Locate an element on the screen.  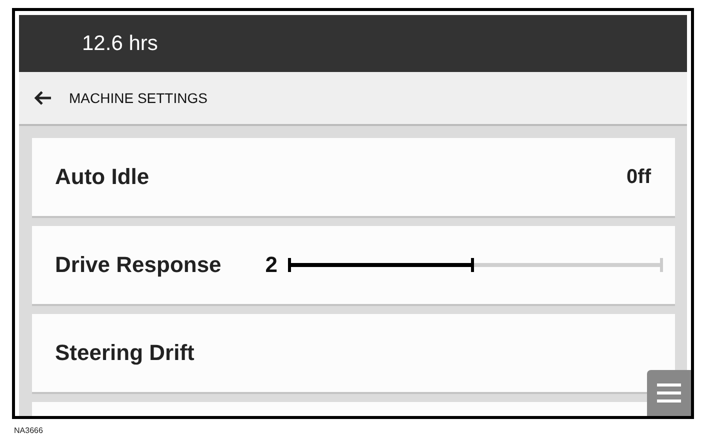
setting-value: 0ff is located at coordinates (638, 177).